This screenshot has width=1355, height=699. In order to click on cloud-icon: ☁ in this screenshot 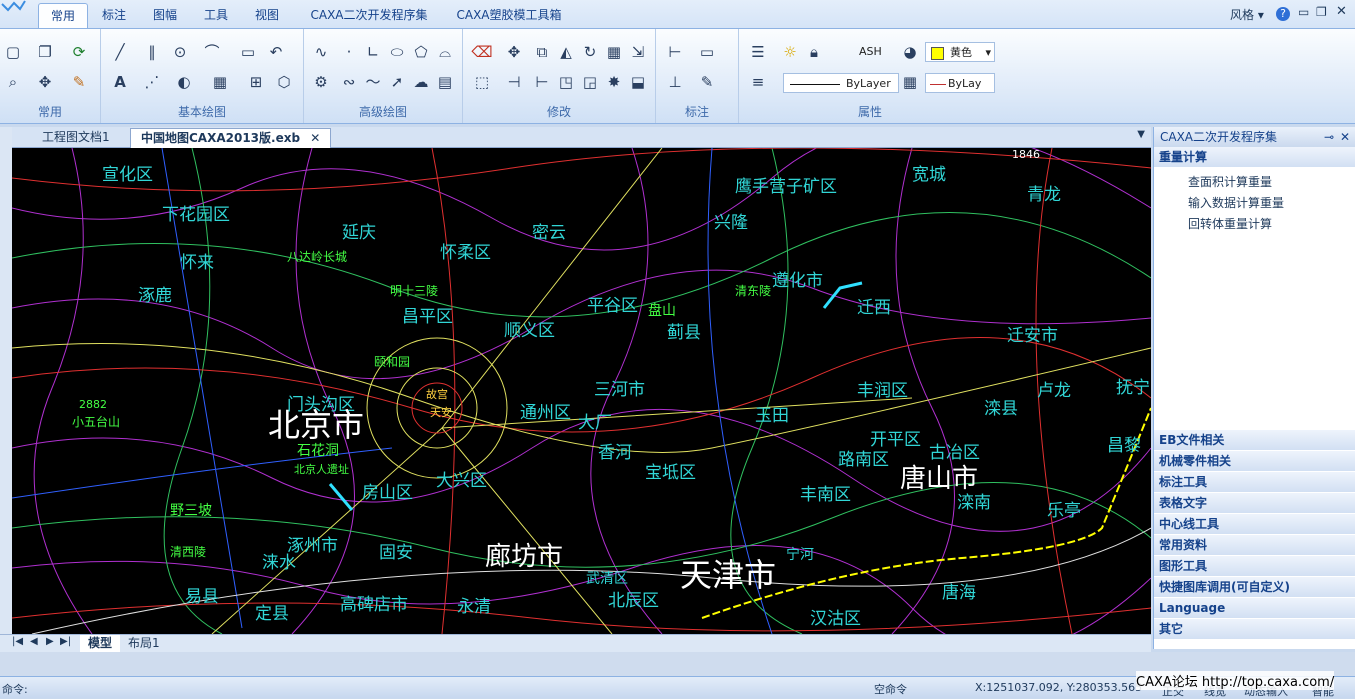, I will do `click(421, 82)`.